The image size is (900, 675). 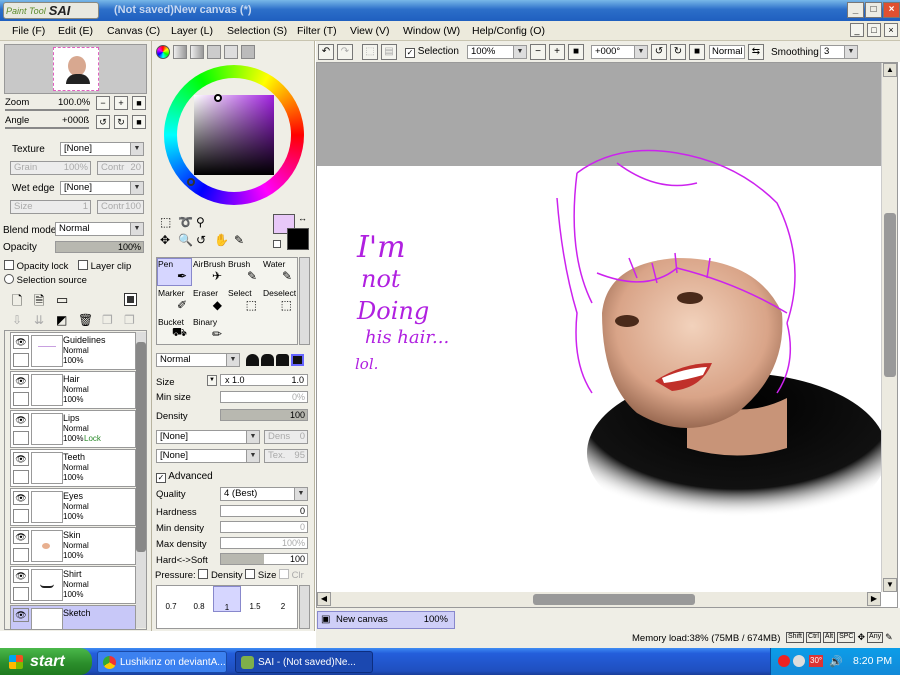 I want to click on new-layer-icon: 🗋, so click(x=17, y=303).